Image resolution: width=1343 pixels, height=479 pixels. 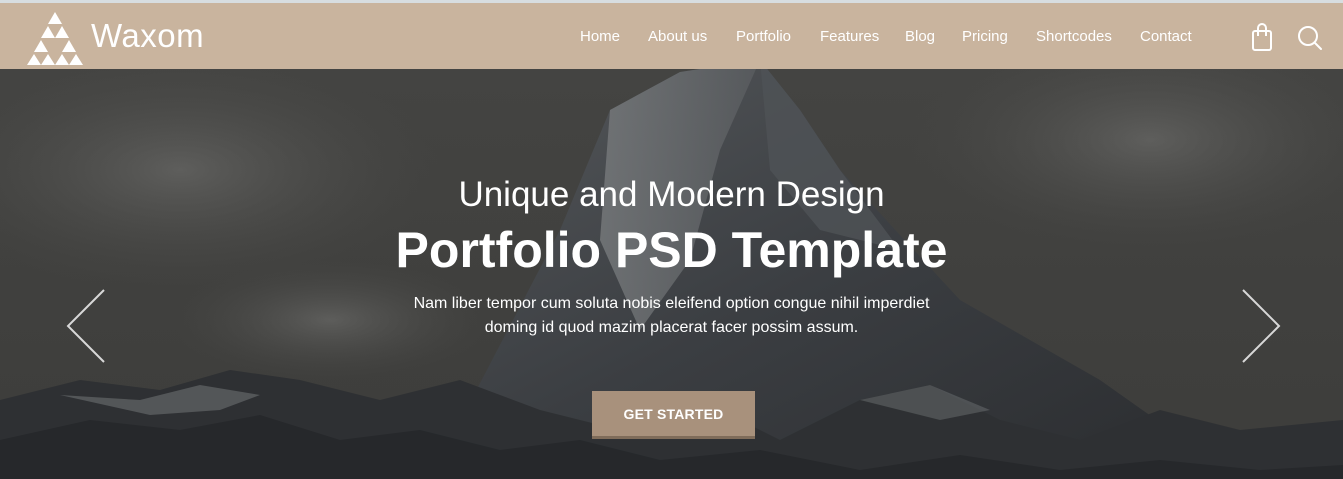 I want to click on nav-item-portfolio: Portfolio, so click(x=763, y=37).